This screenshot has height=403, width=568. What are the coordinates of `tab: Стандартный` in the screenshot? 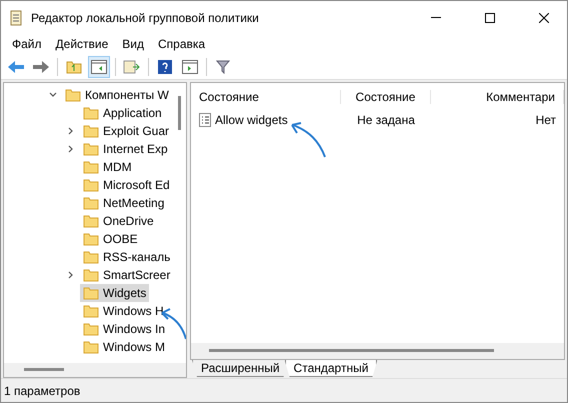 It's located at (331, 368).